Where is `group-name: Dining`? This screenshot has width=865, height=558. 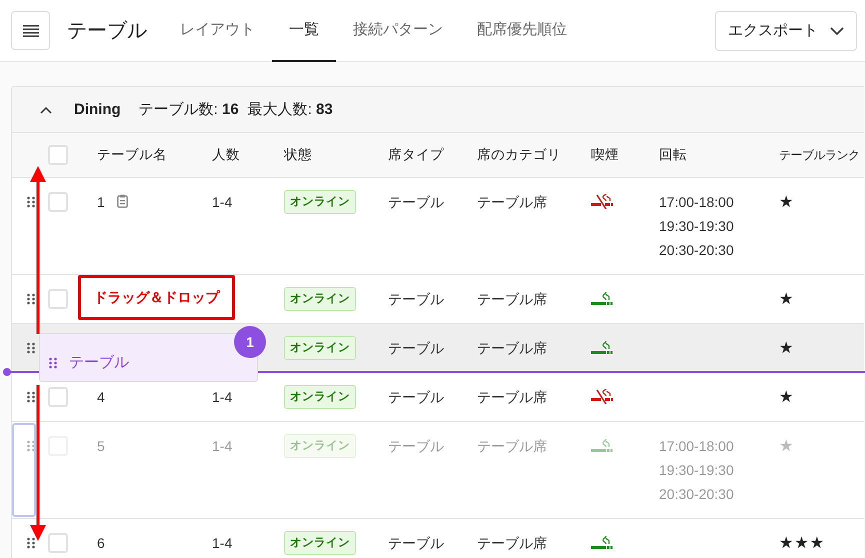
group-name: Dining is located at coordinates (97, 109).